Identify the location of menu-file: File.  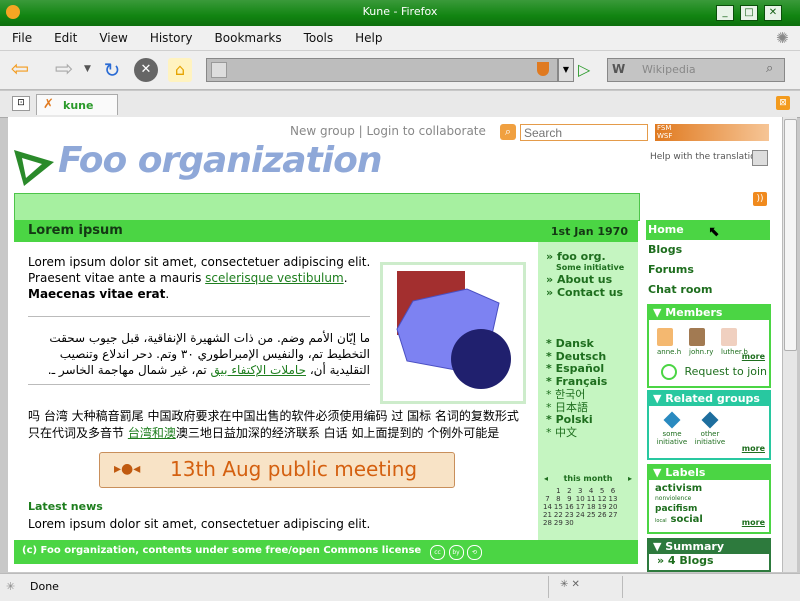
(22, 38).